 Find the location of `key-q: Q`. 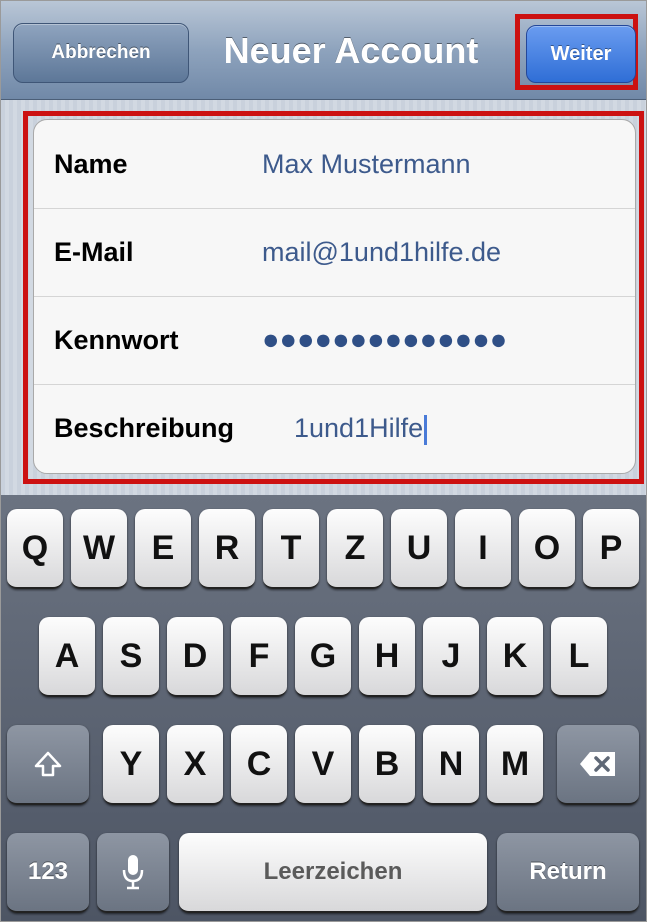

key-q: Q is located at coordinates (35, 549).